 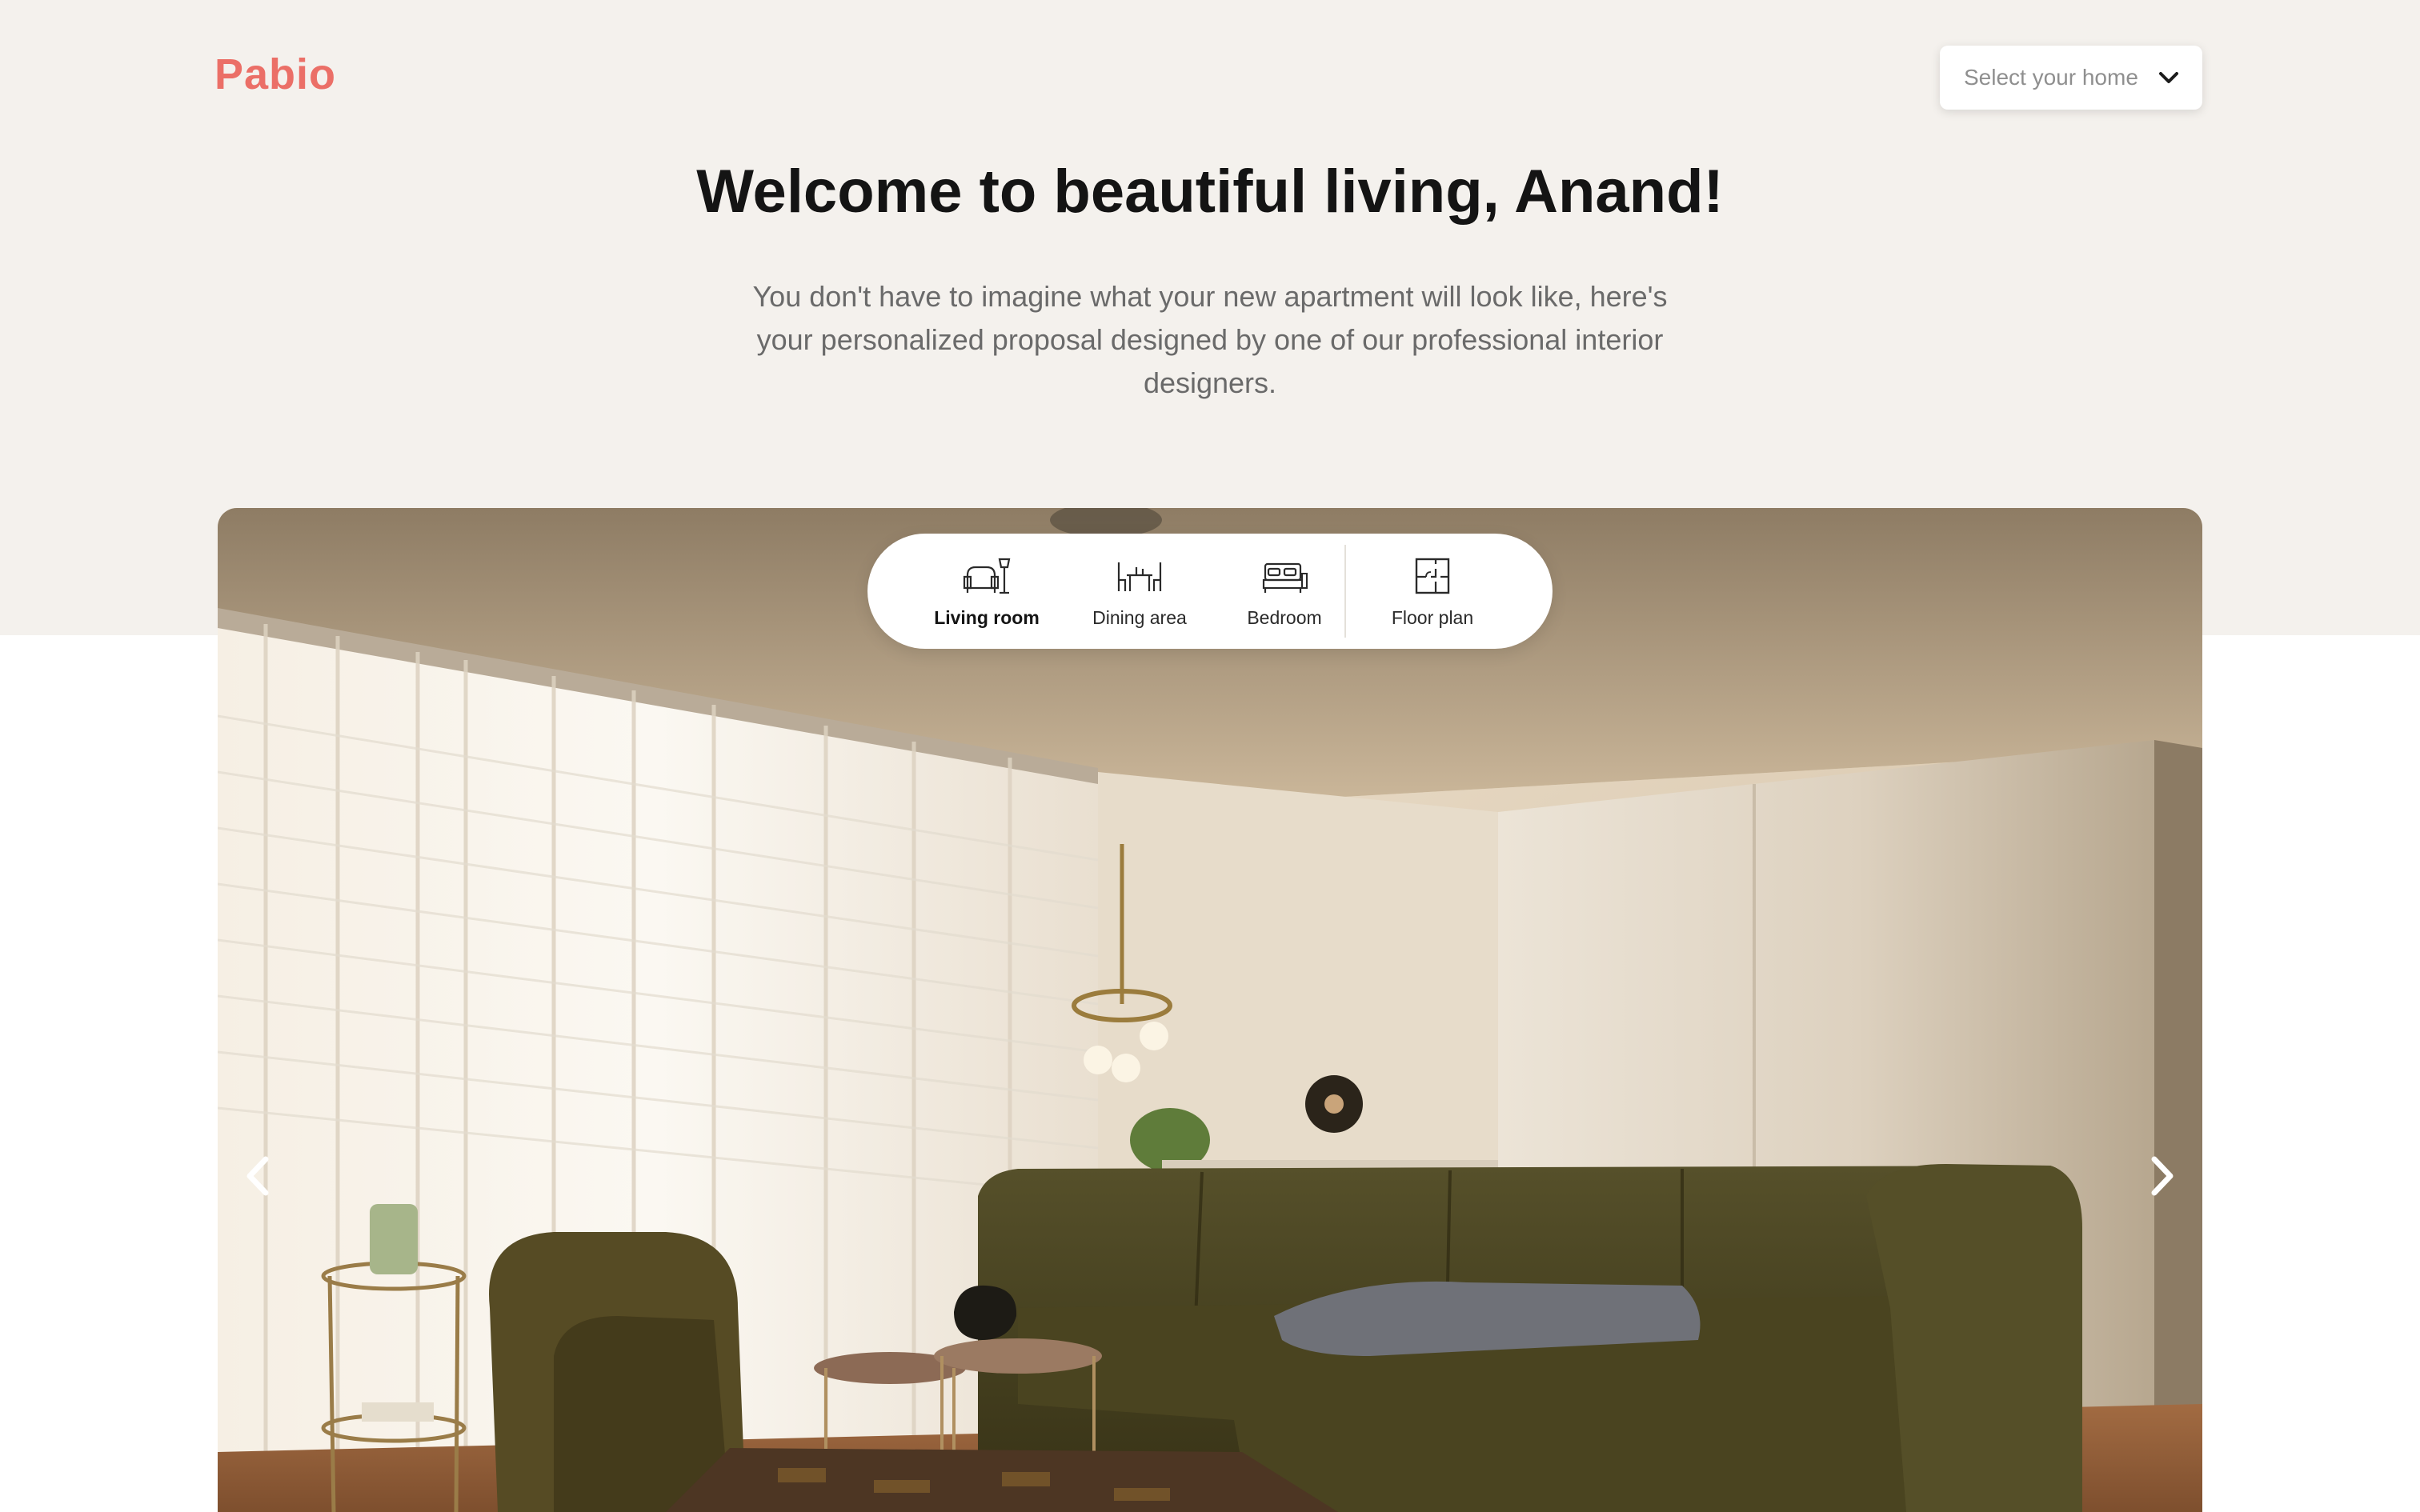 I want to click on armchair-lamp-icon, so click(x=987, y=576).